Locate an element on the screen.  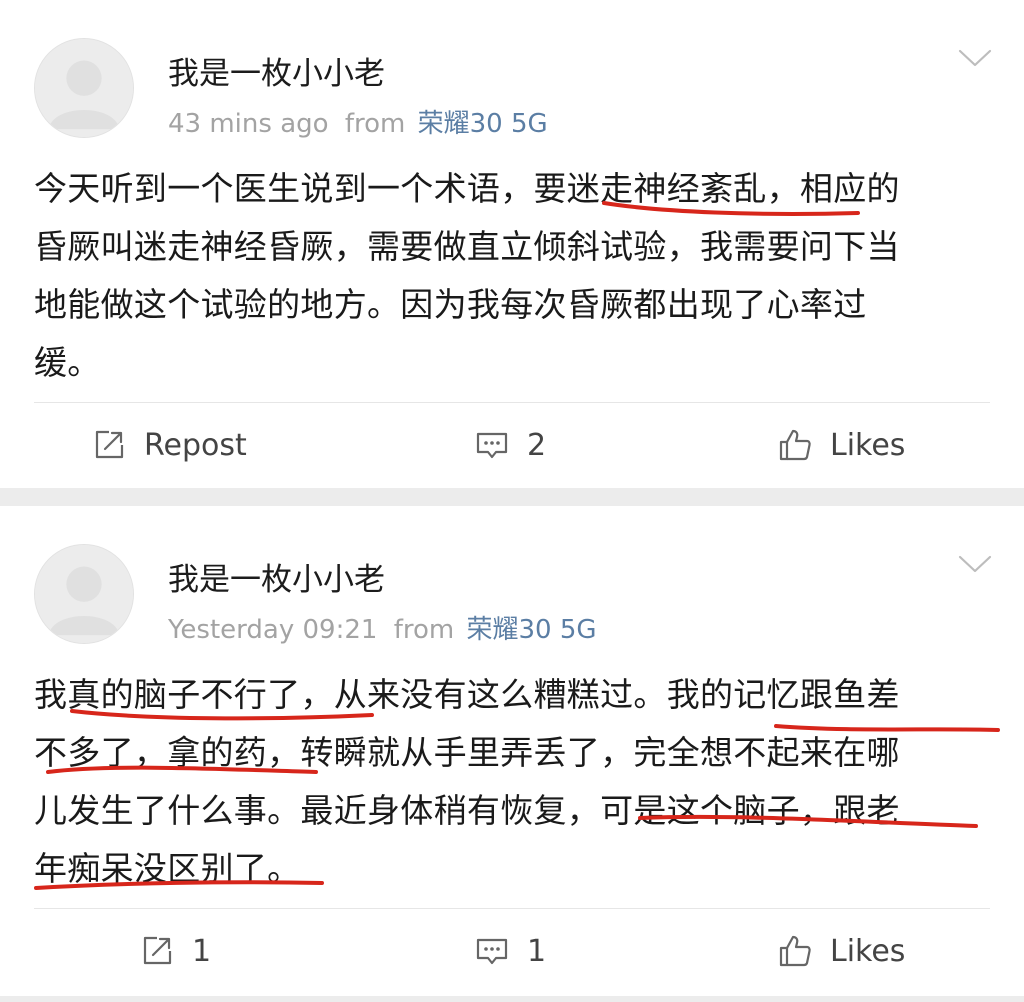
content-line: 年痴呆没区别了。 is located at coordinates (167, 868).